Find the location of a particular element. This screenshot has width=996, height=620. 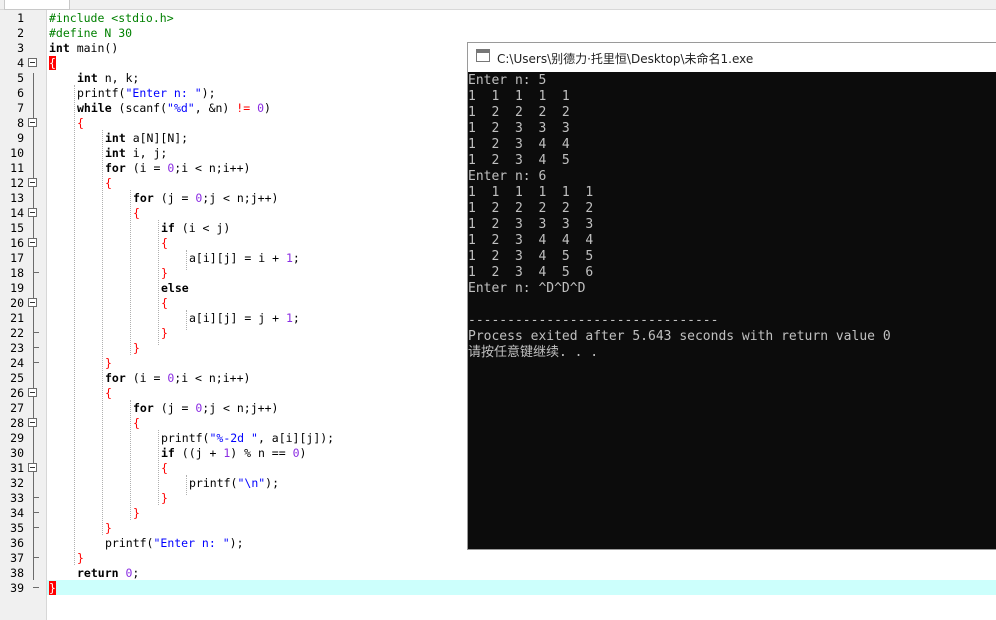

code-line: 37} is located at coordinates (498, 558).